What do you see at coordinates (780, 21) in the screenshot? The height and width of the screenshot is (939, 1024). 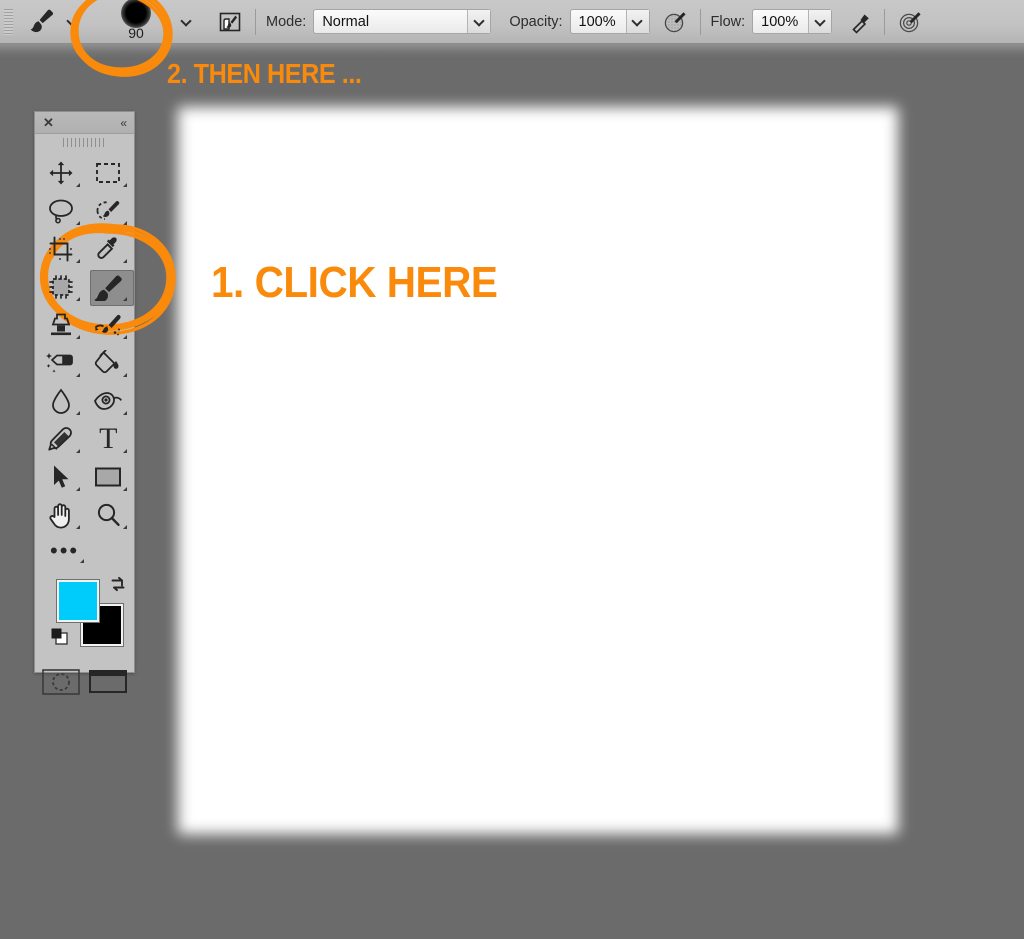 I see `flow-value: 100%` at bounding box center [780, 21].